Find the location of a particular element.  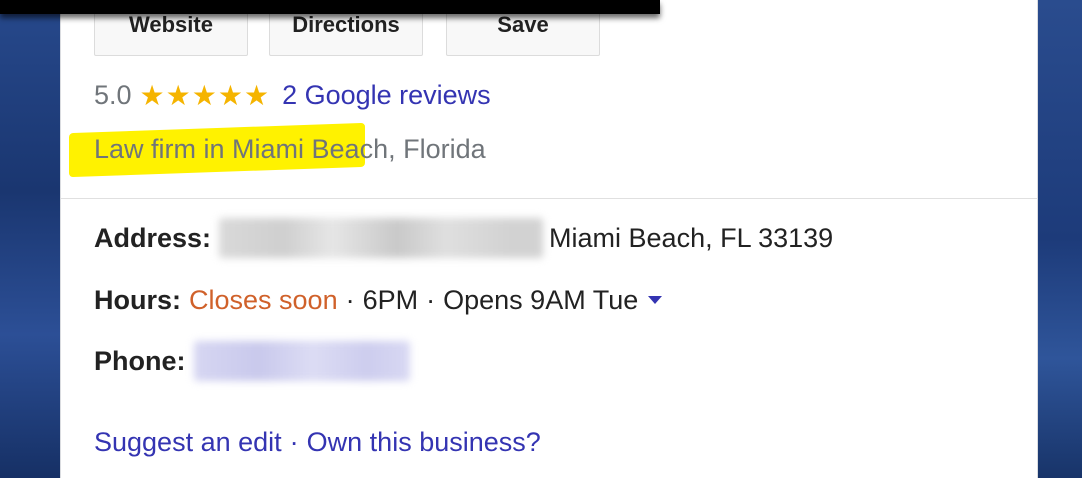

suggest-edit-link: Suggest an edit is located at coordinates (188, 442).